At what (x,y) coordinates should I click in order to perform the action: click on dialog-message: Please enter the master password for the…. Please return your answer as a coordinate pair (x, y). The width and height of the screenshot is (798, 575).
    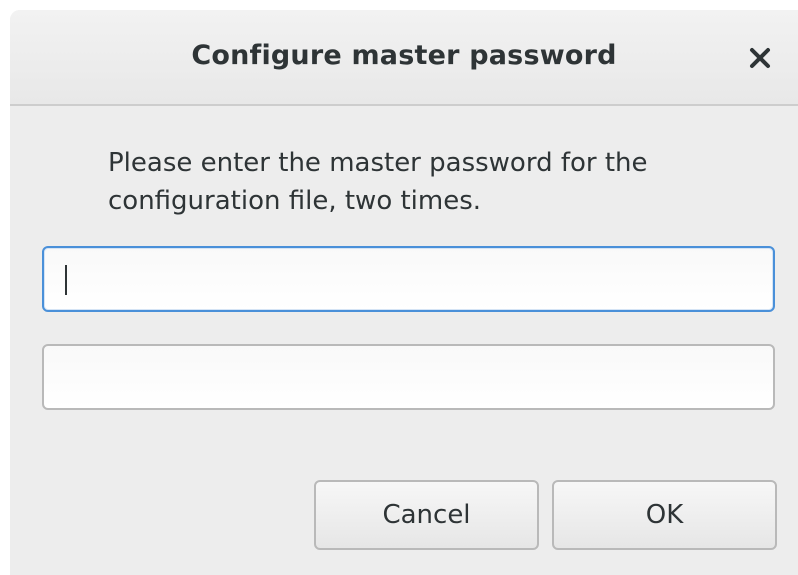
    Looking at the image, I should click on (378, 182).